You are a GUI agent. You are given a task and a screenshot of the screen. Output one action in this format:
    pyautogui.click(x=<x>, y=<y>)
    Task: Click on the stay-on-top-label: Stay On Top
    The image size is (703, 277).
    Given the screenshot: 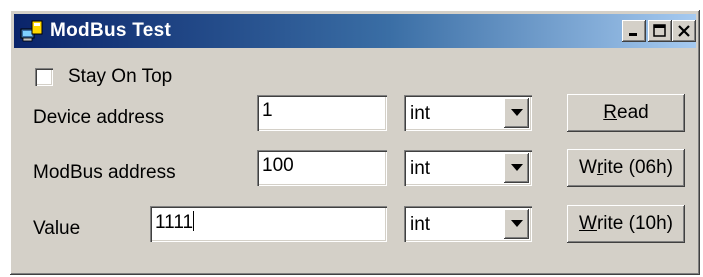 What is the action you would take?
    pyautogui.click(x=120, y=76)
    